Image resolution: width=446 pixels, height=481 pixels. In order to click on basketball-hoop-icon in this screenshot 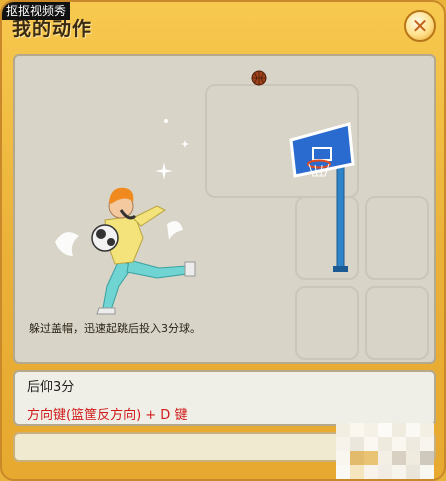, I will do `click(322, 197)`.